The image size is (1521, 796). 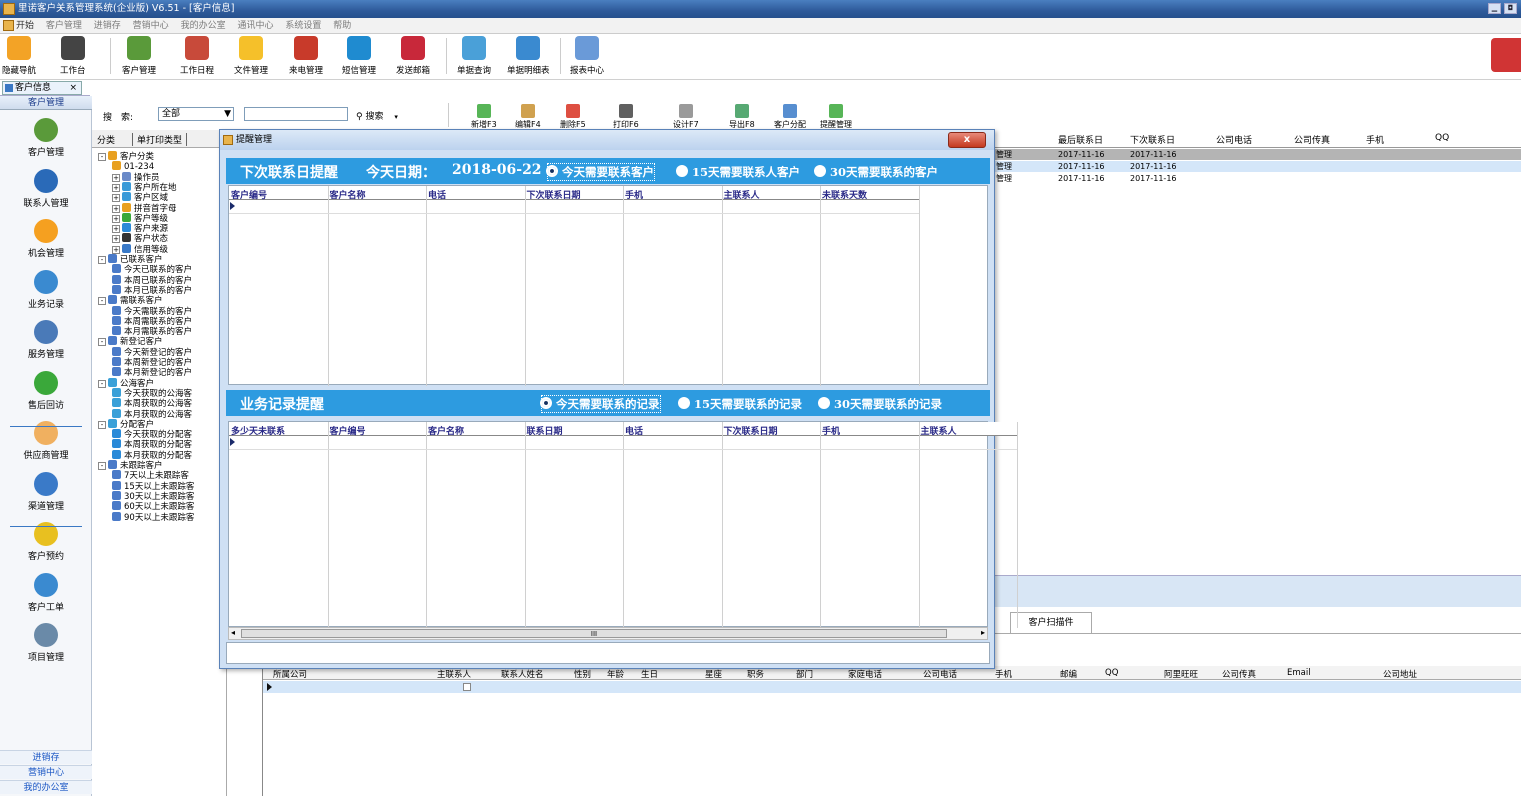 I want to click on grid-column-header: Email, so click(x=1299, y=673).